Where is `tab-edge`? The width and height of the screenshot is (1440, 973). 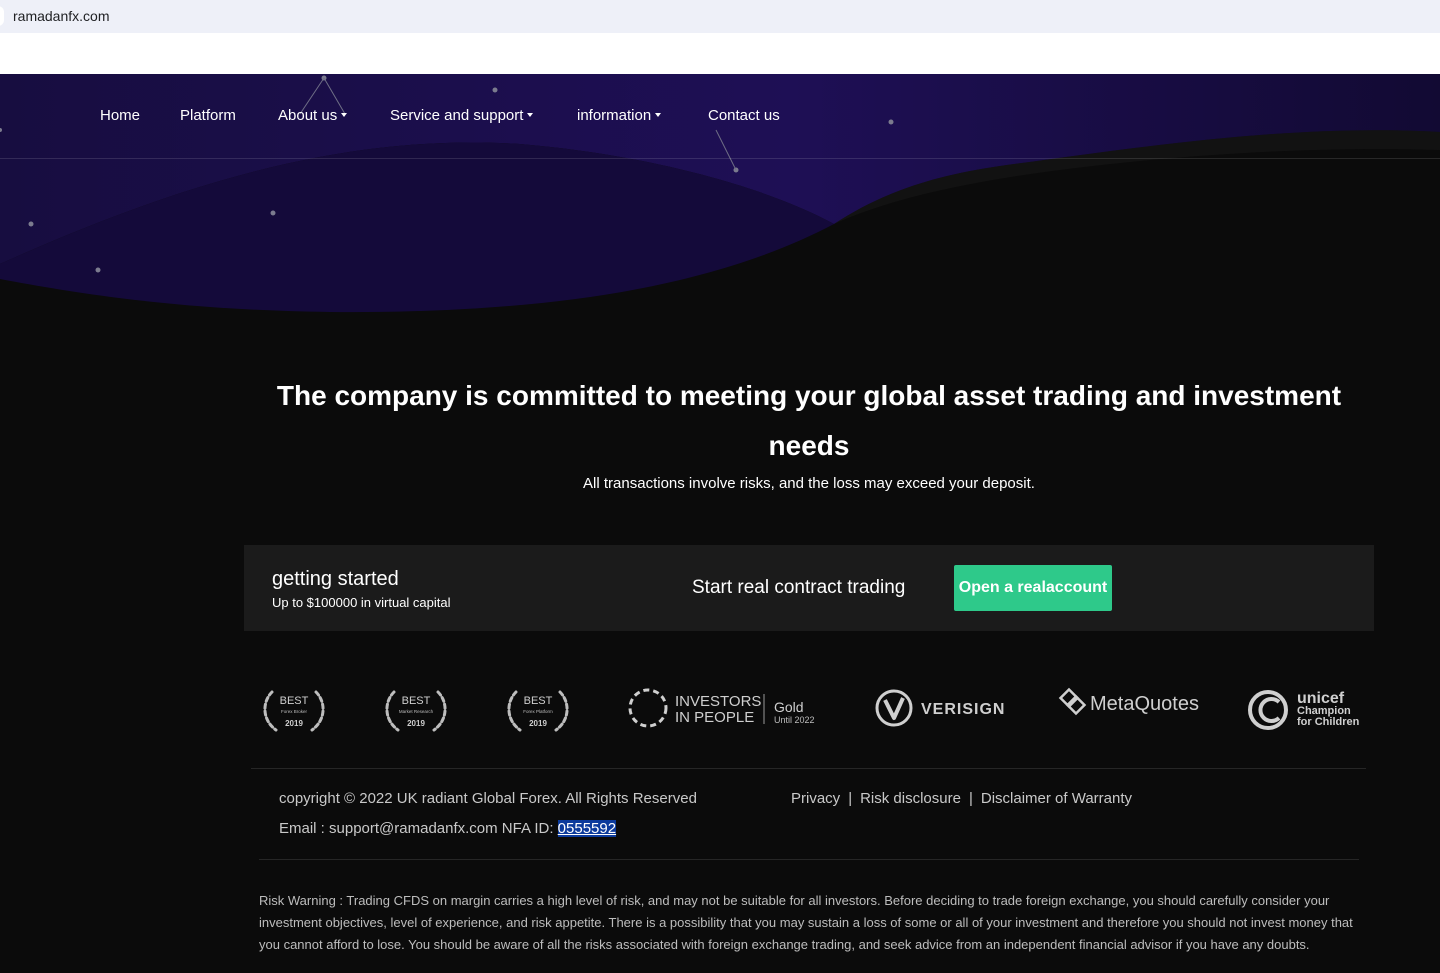 tab-edge is located at coordinates (2, 16).